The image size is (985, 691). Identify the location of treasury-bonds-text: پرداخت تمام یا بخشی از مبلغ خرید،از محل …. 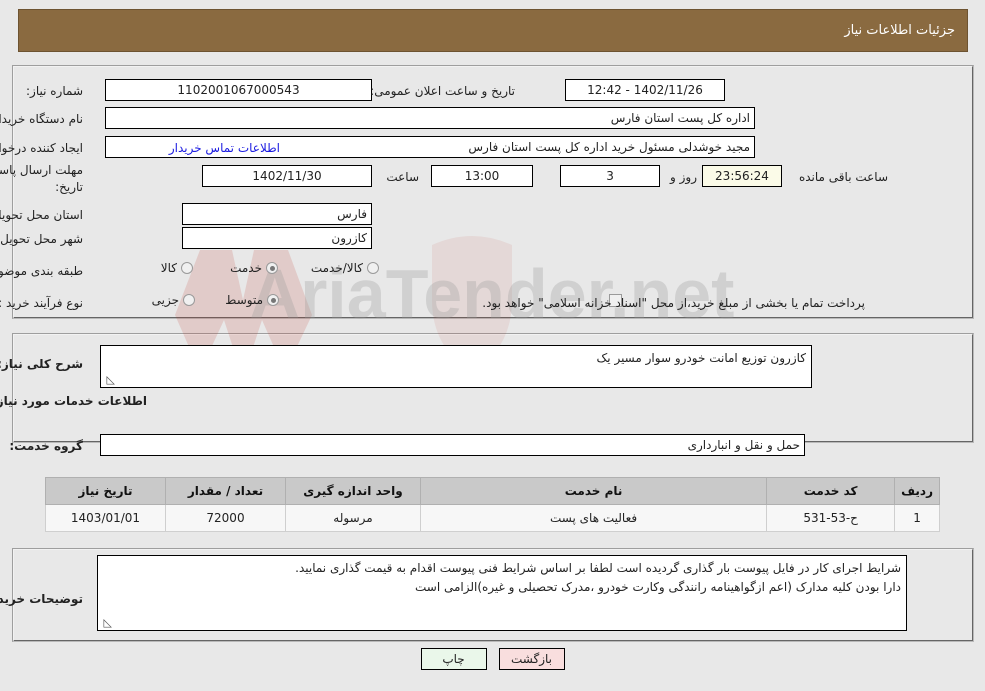
(673, 303).